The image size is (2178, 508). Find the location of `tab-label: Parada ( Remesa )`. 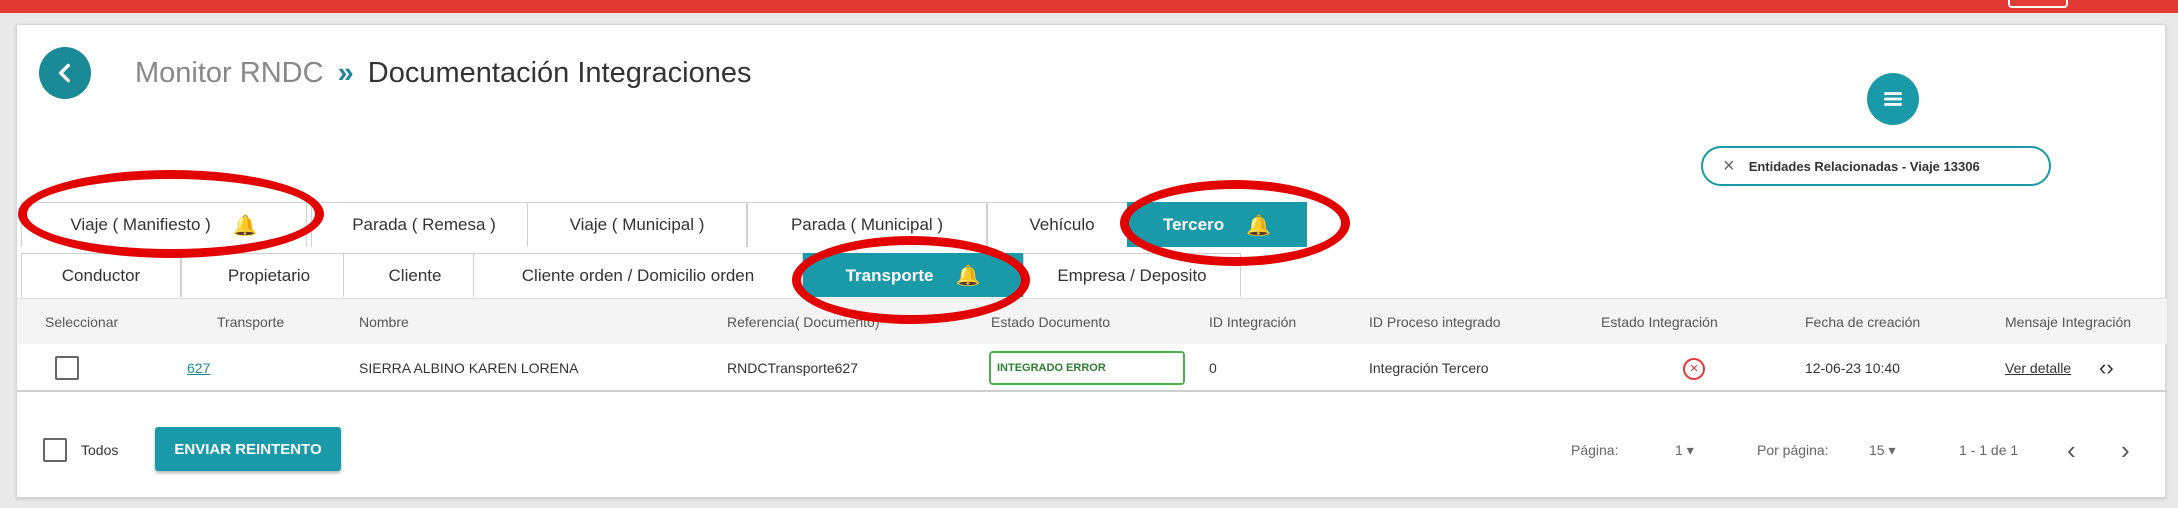

tab-label: Parada ( Remesa ) is located at coordinates (424, 224).